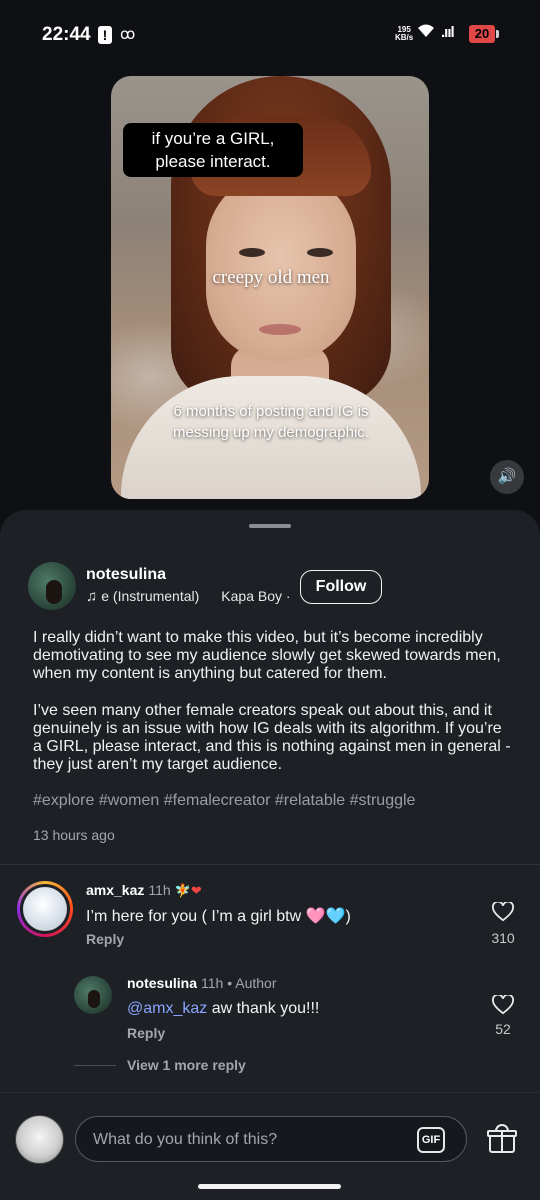  I want to click on gift-ribbon, so click(501, 1141).